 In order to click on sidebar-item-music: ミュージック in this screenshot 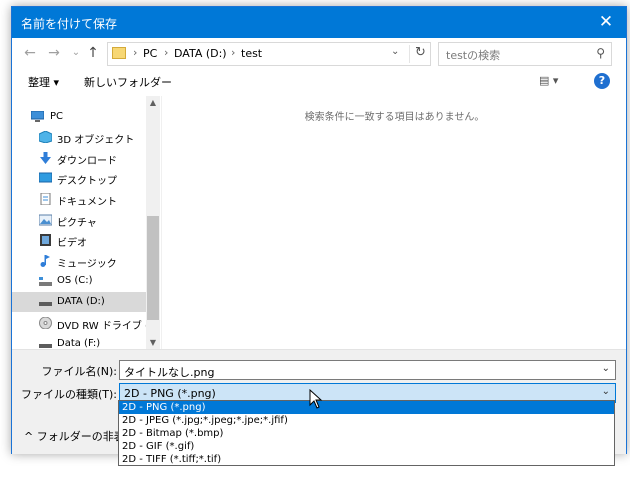, I will do `click(79, 261)`.